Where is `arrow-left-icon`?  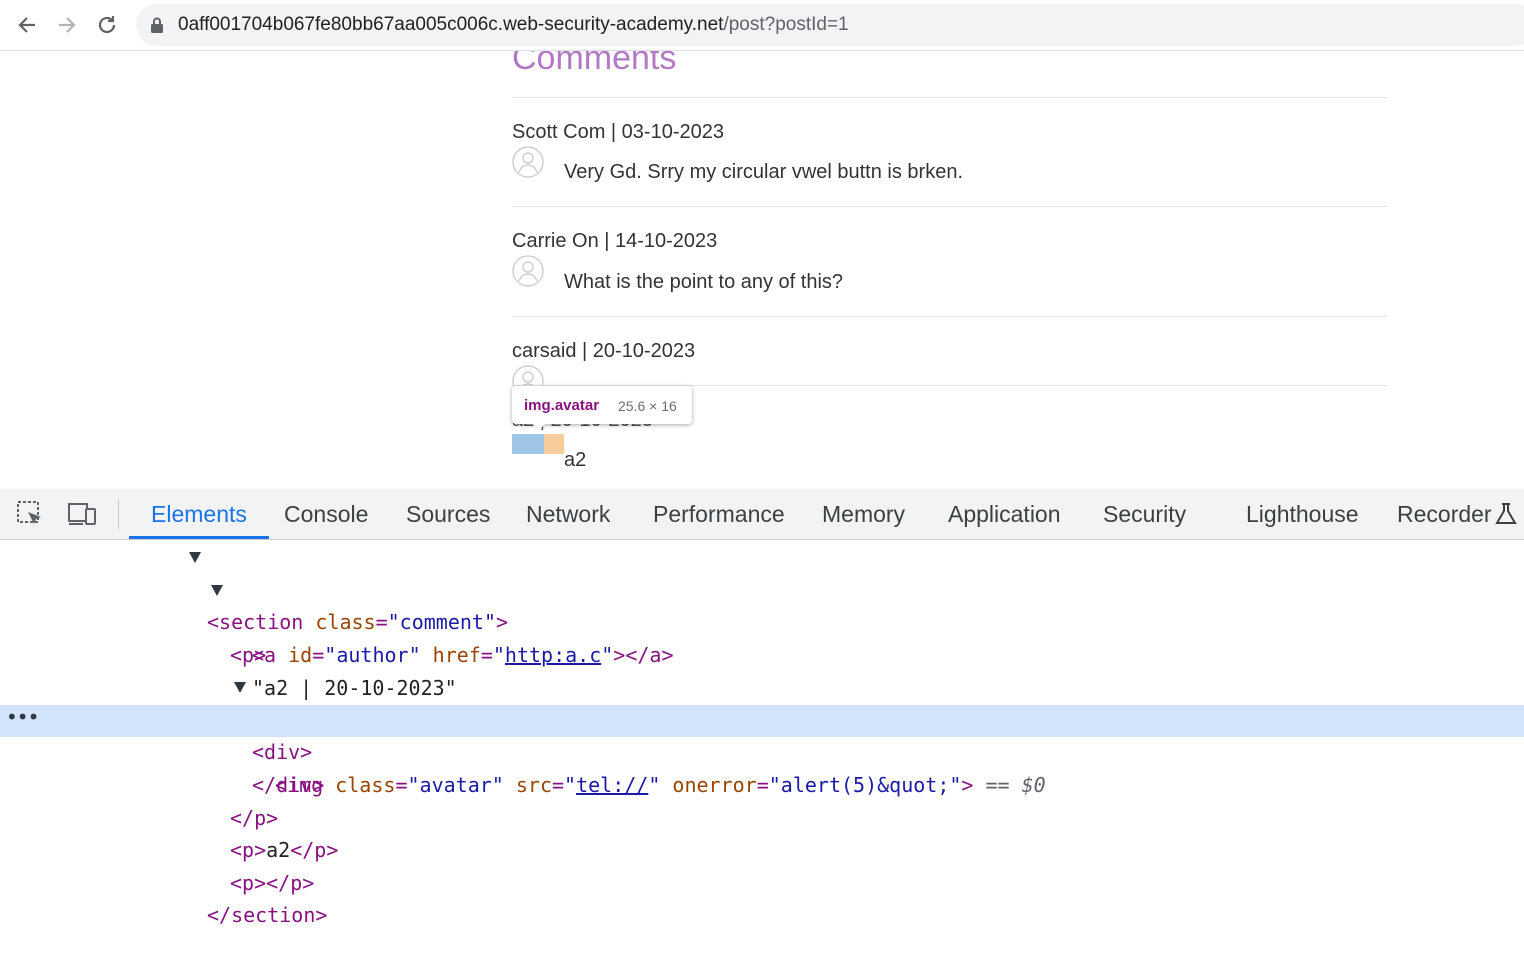 arrow-left-icon is located at coordinates (26, 25).